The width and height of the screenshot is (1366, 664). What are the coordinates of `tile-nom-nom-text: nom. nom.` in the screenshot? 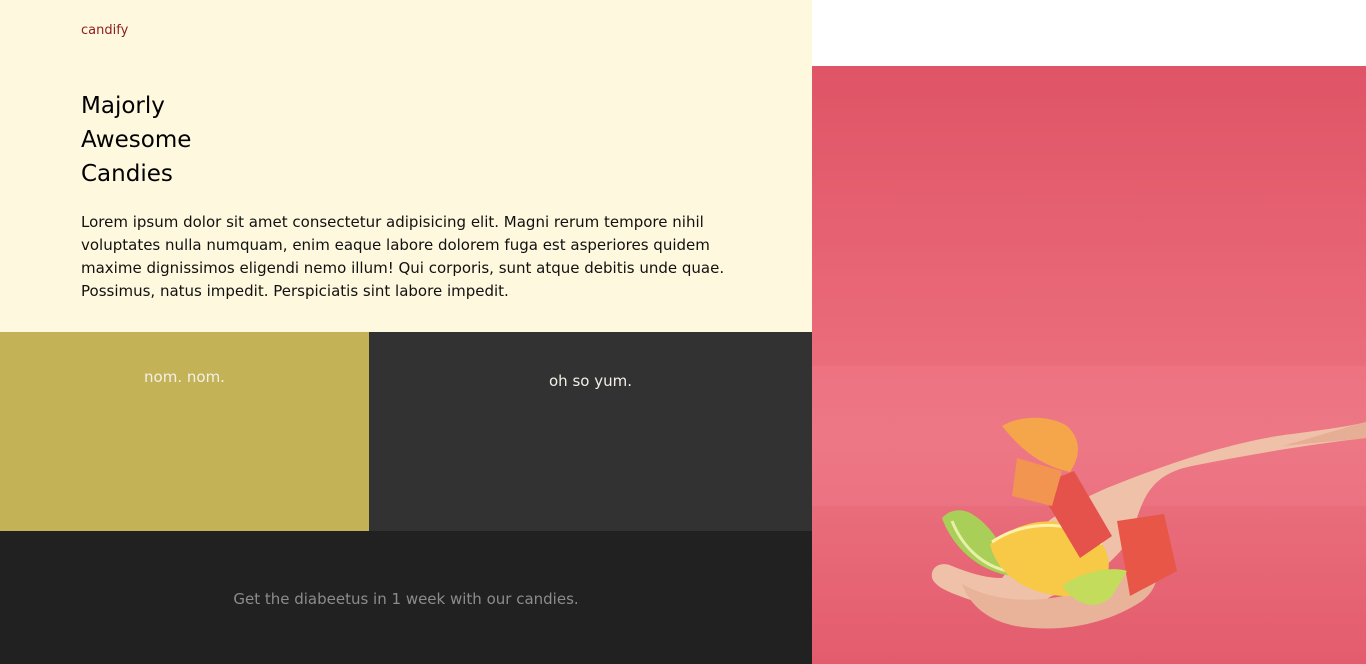 It's located at (184, 377).